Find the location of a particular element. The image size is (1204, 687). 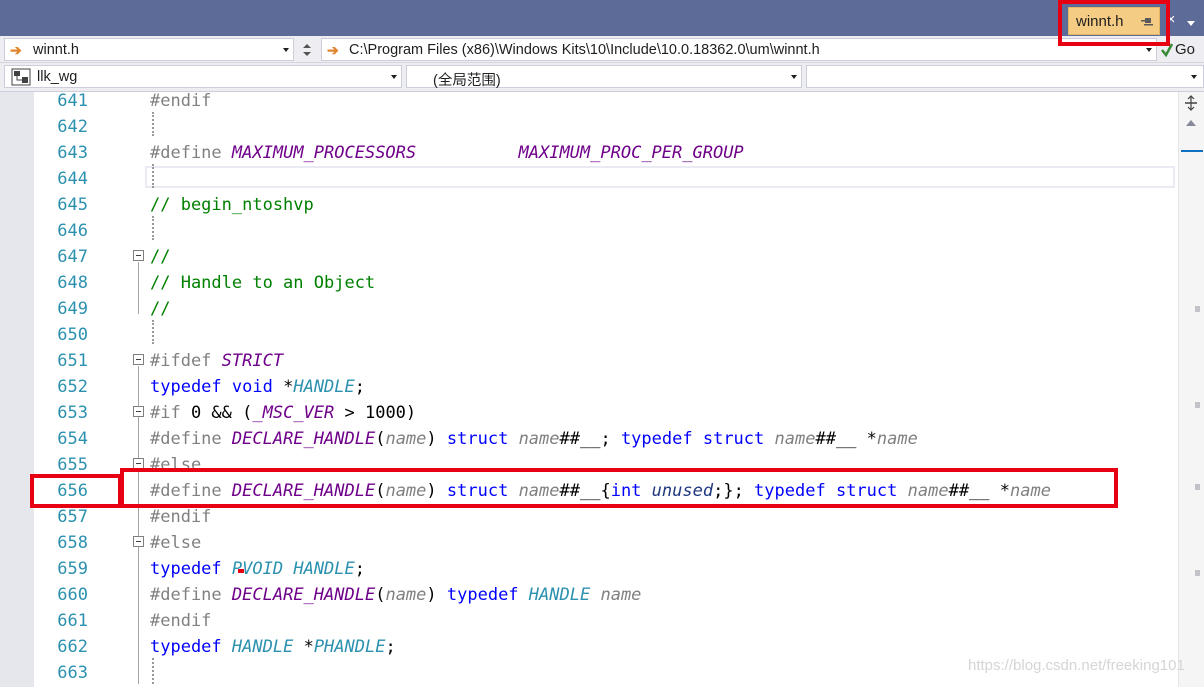

scope-selector-value: (全局范围) is located at coordinates (467, 81).